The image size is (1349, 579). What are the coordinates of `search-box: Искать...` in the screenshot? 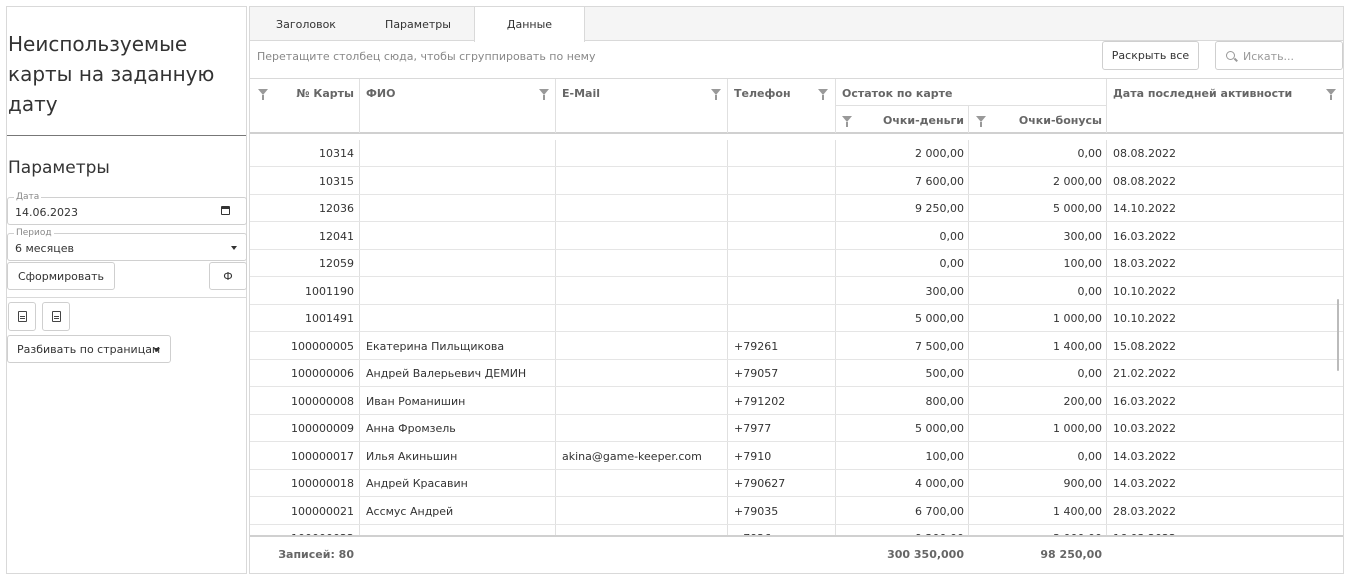 It's located at (1279, 55).